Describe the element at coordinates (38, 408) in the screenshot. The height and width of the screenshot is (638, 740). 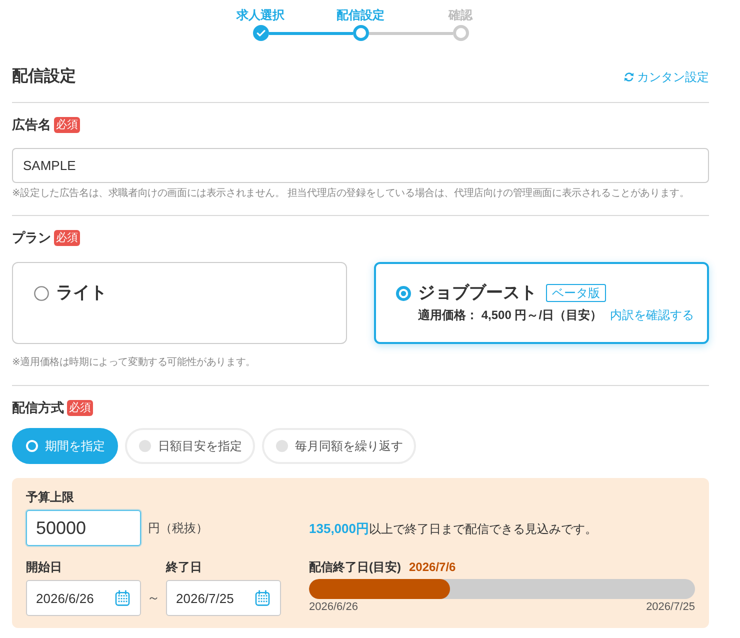
I see `field-label: 配信方式` at that location.